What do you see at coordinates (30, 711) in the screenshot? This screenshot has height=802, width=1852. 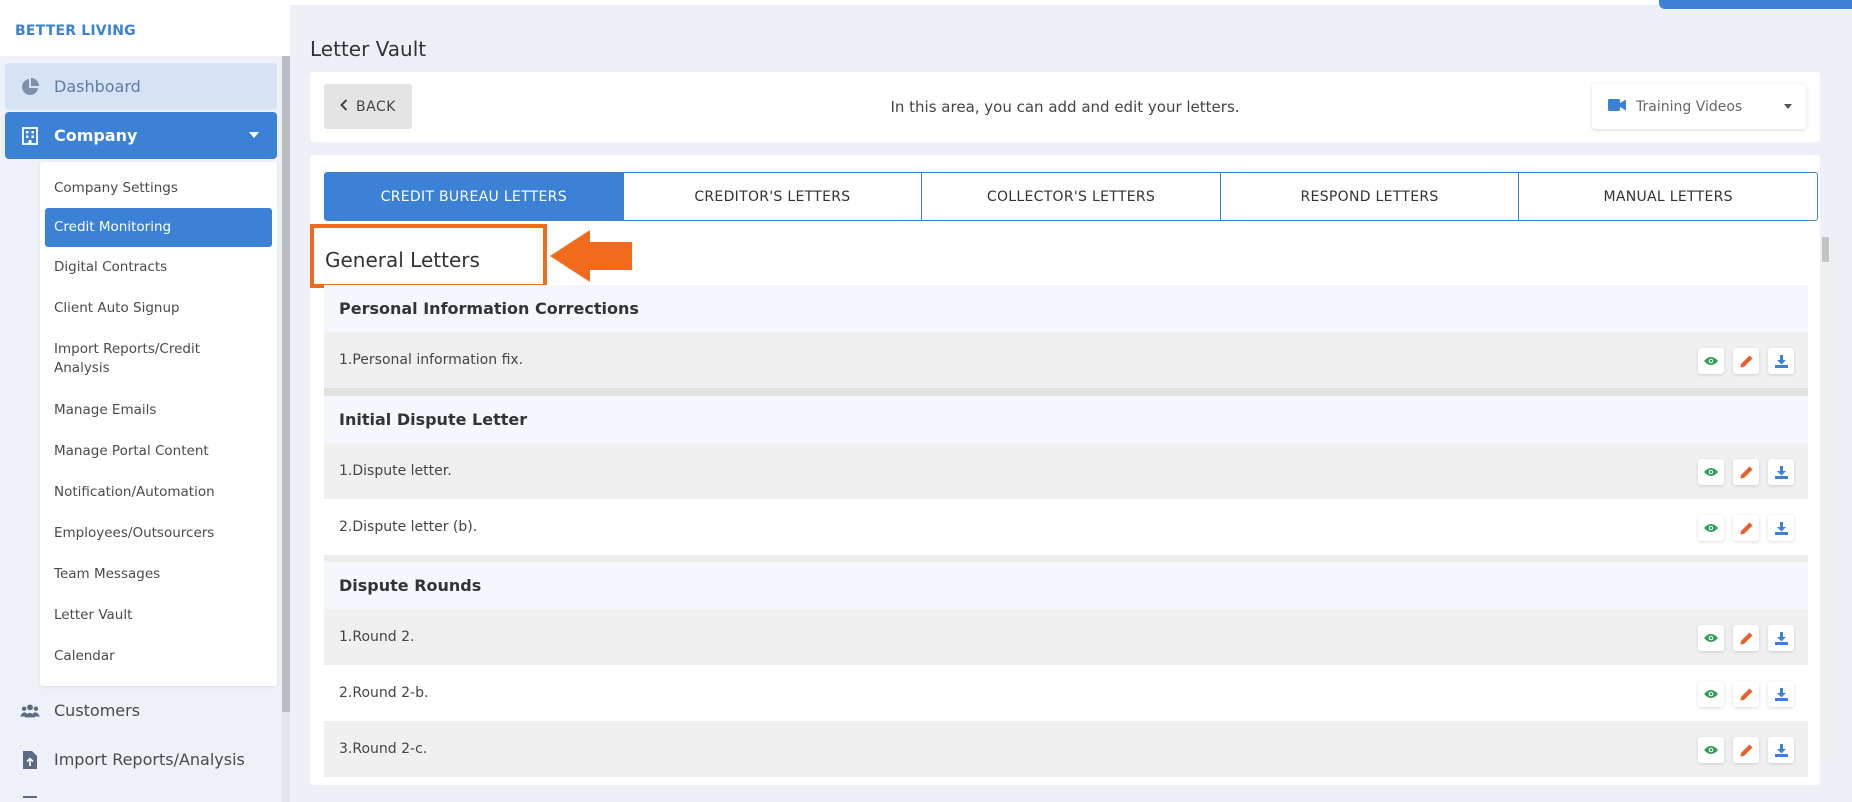 I see `users-icon` at bounding box center [30, 711].